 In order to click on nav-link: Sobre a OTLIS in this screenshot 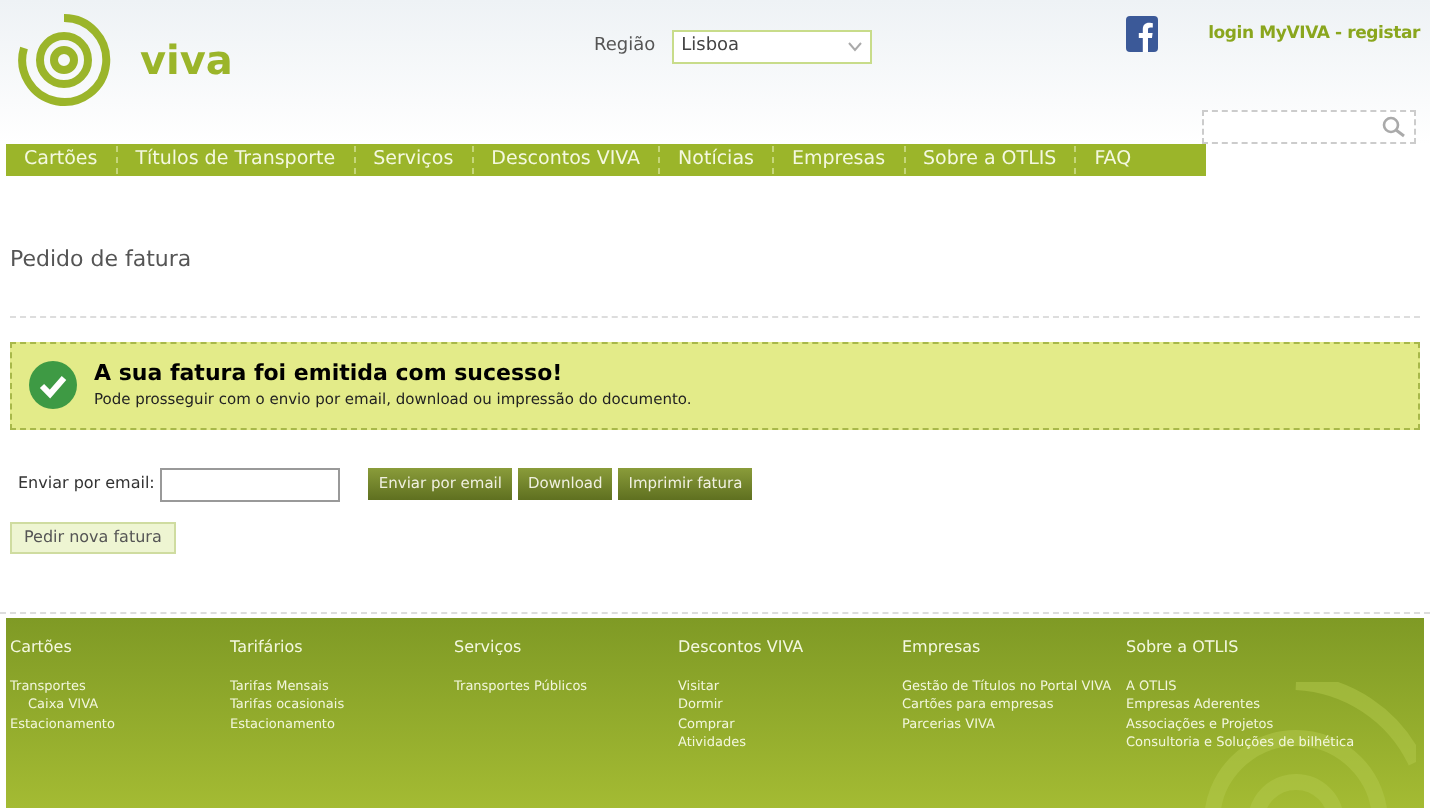, I will do `click(989, 160)`.